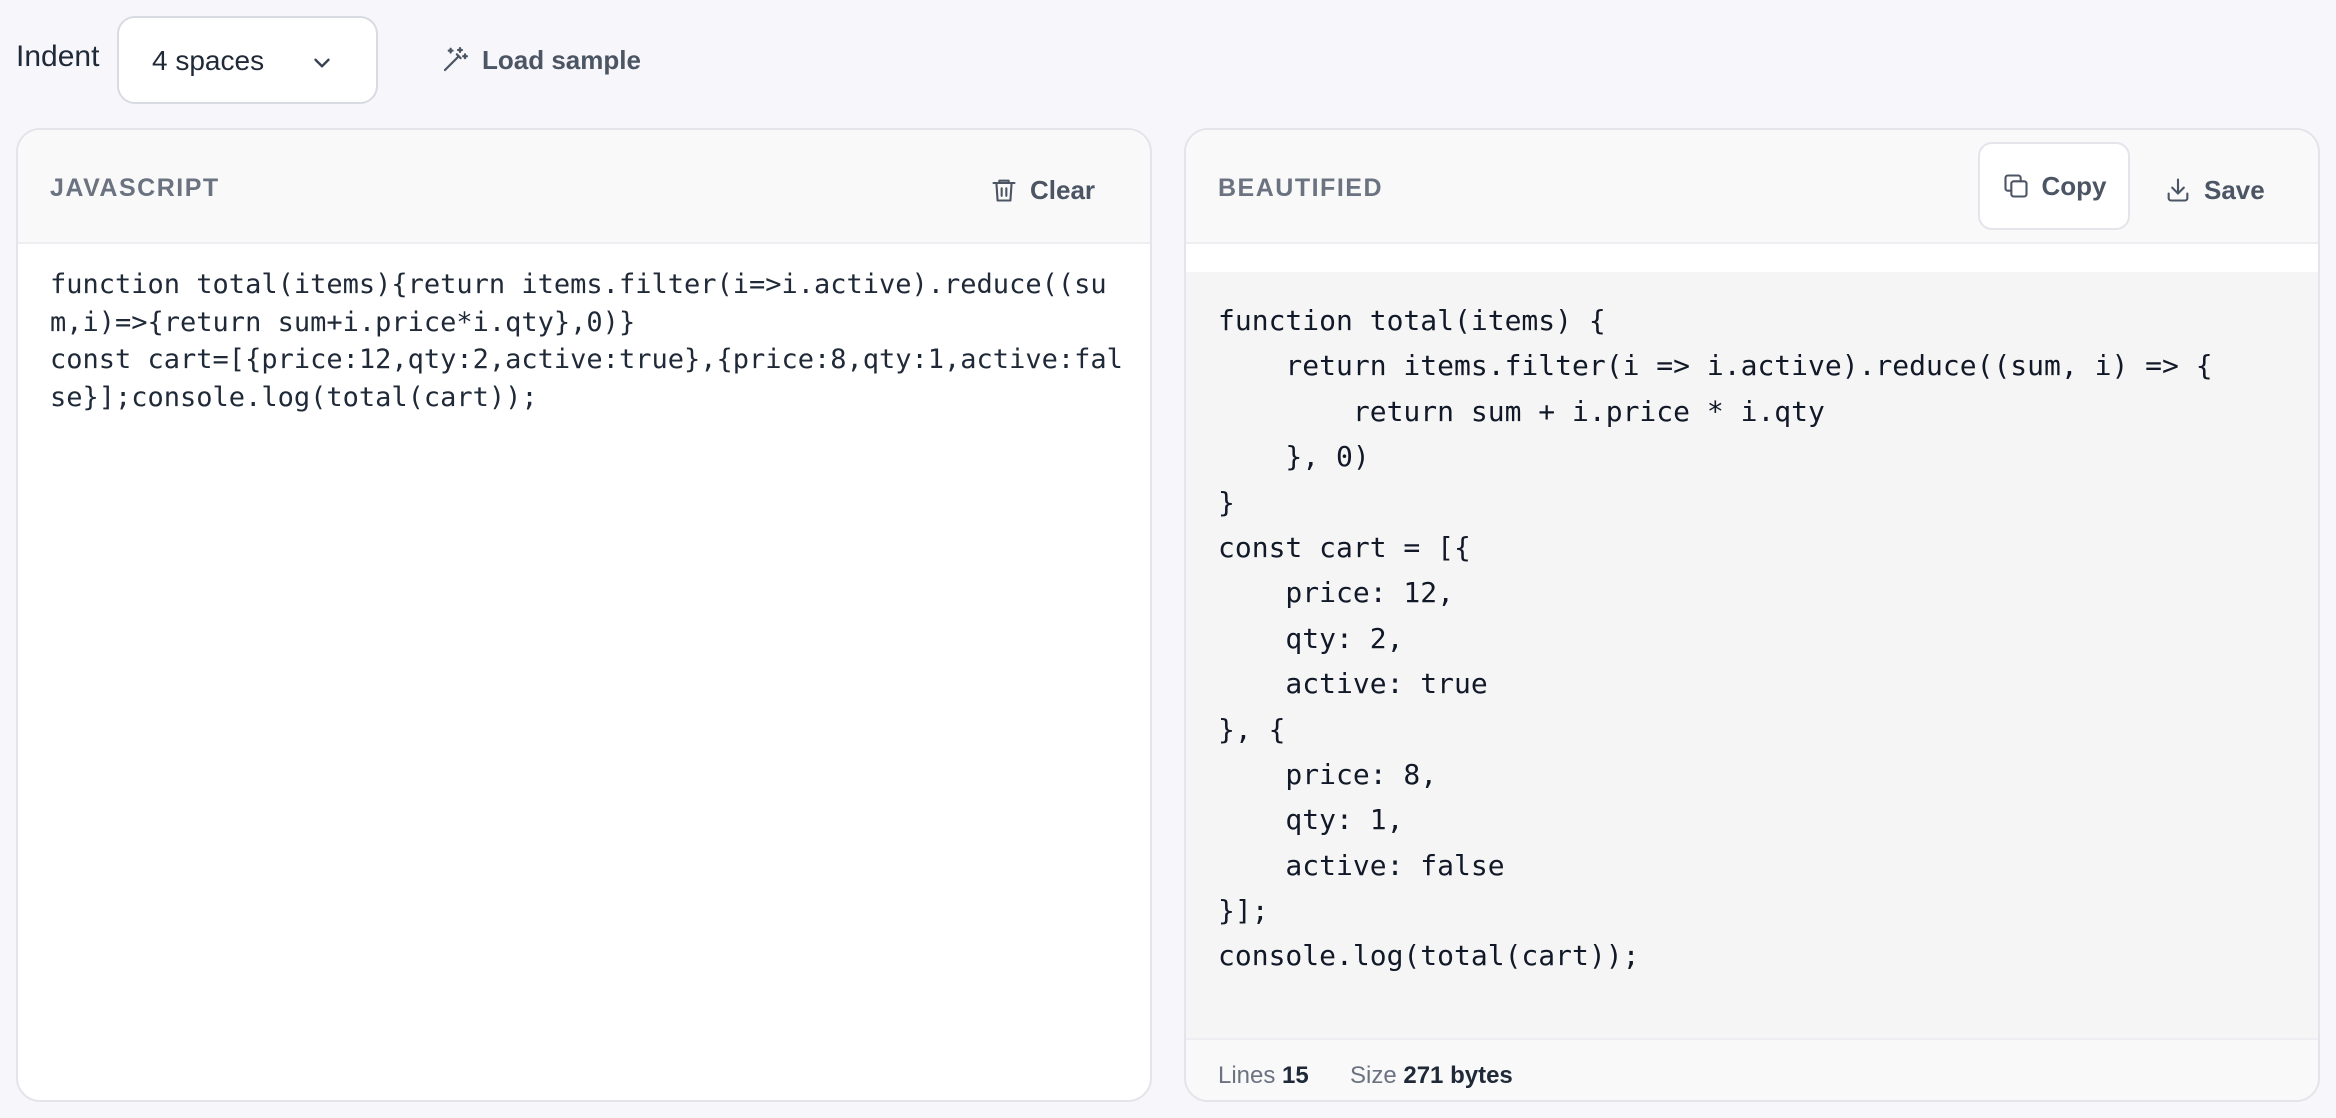  I want to click on size-stat-label: Size, so click(1373, 1075).